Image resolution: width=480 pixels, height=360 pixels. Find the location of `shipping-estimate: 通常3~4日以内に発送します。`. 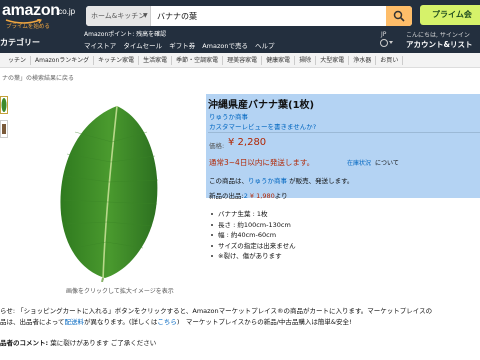

shipping-estimate: 通常3~4日以内に発送します。 is located at coordinates (262, 162).